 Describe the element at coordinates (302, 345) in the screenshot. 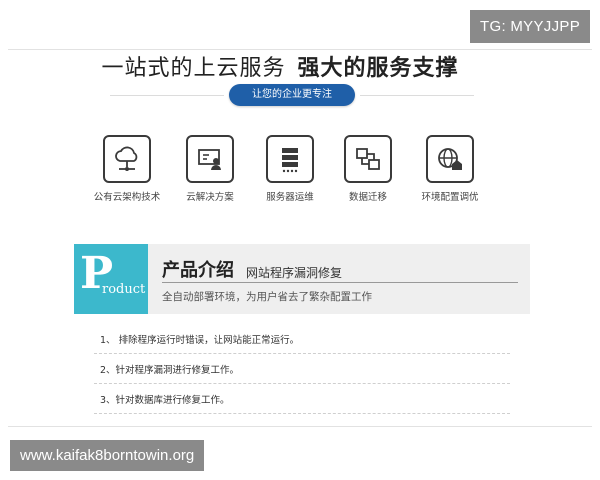

I see `list-item: 1、 排除程序运行时错误，让网站能正常运行。` at that location.